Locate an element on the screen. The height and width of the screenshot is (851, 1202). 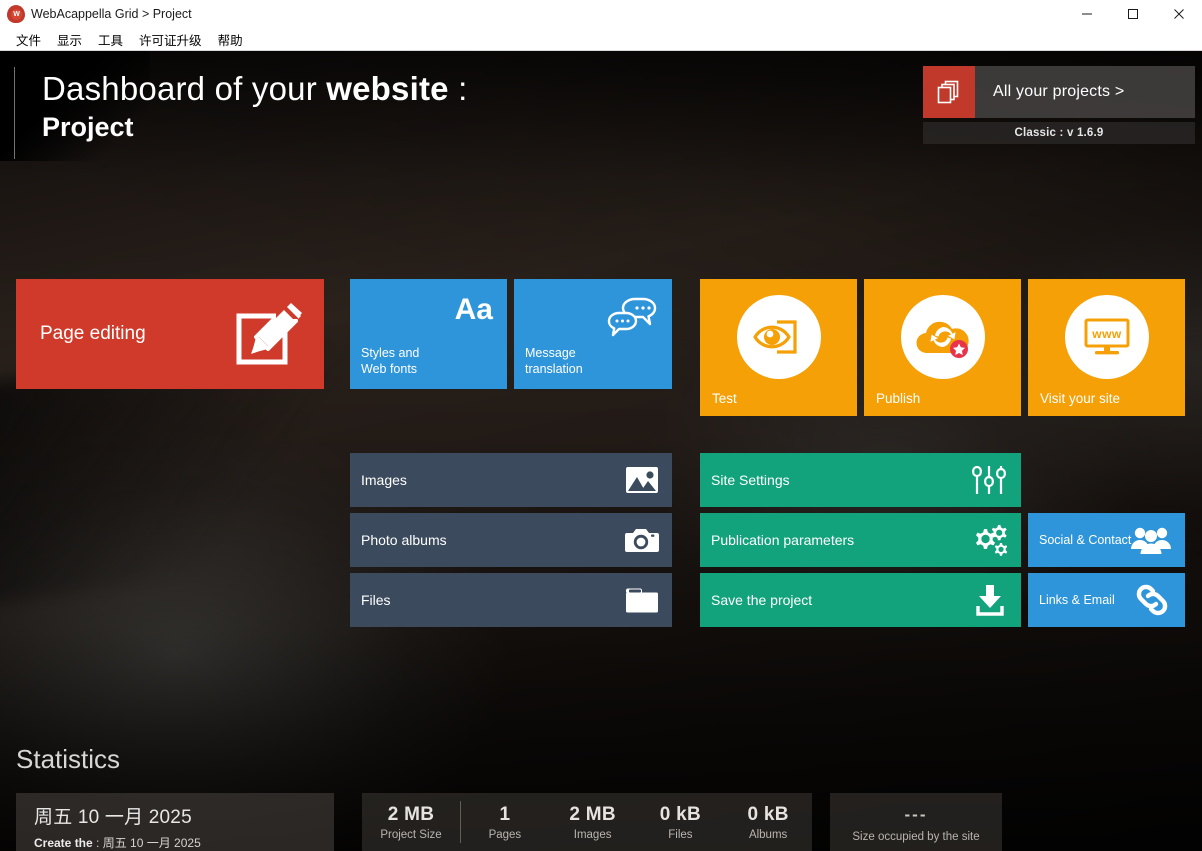
stat-pages: 1 Pages is located at coordinates (505, 822).